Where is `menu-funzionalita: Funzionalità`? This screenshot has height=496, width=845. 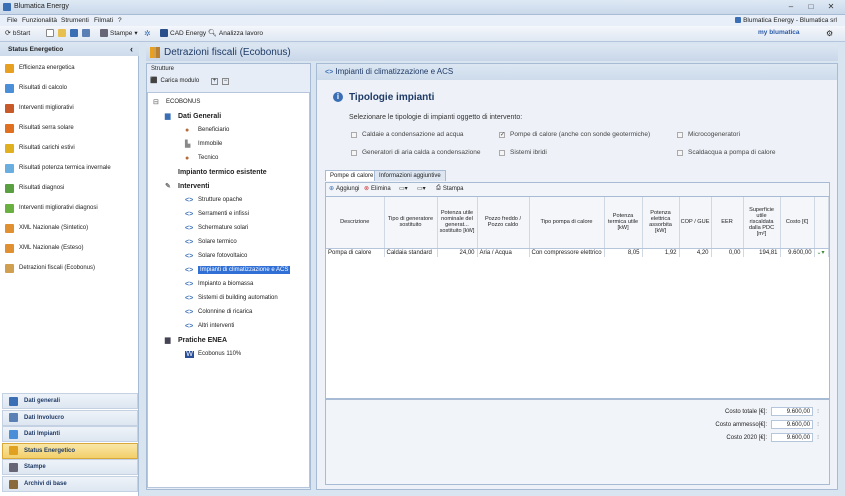 menu-funzionalita: Funzionalità is located at coordinates (39, 20).